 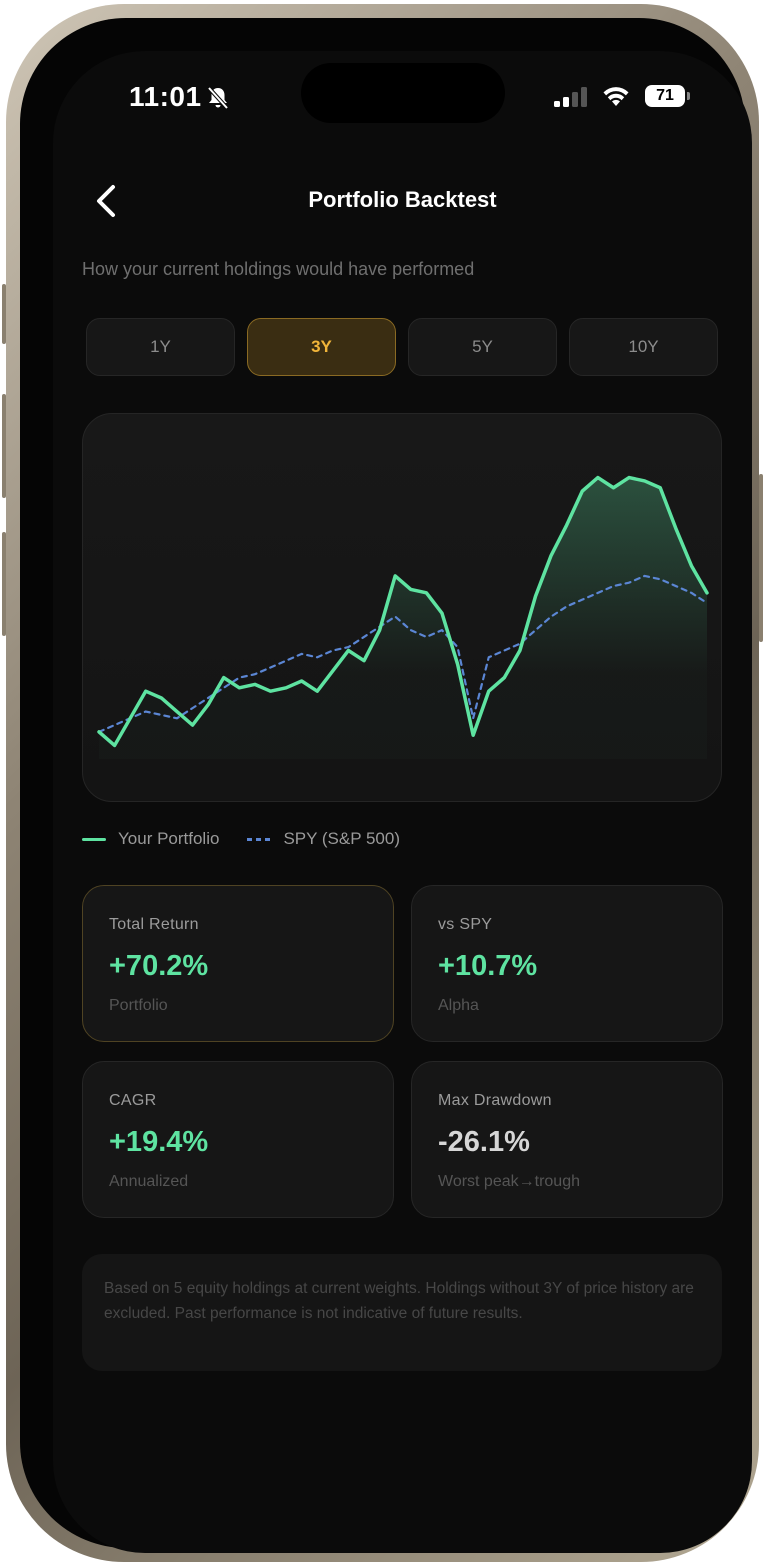 What do you see at coordinates (643, 347) in the screenshot?
I see `tab-10y: 10Y` at bounding box center [643, 347].